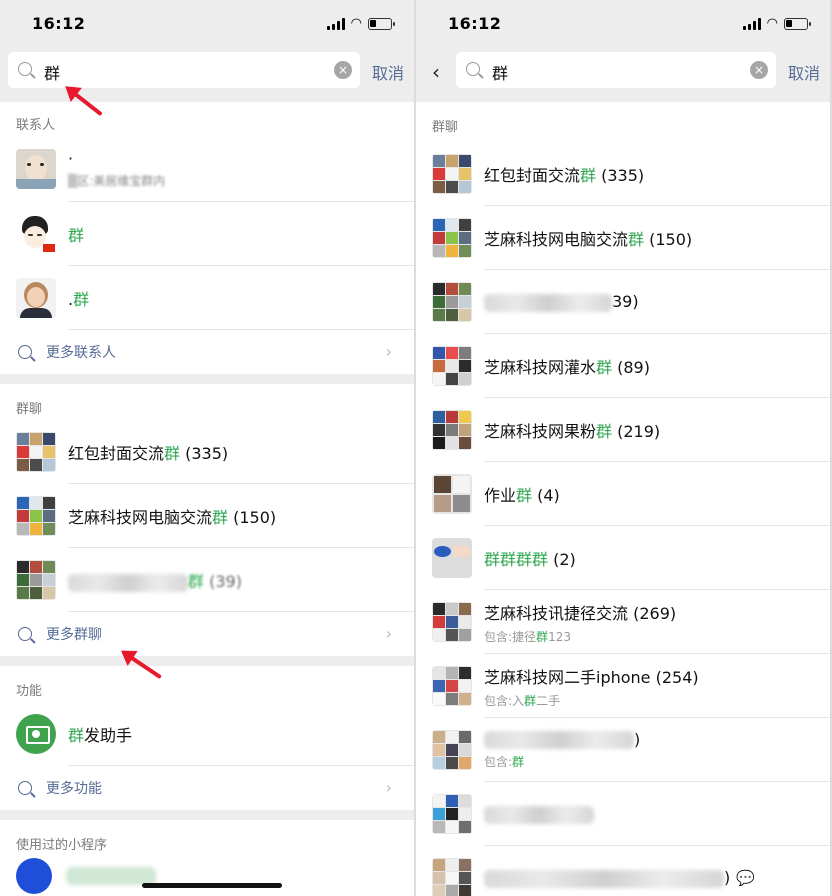  I want to click on group-name: 芝麻科技网电脑交流, so click(140, 517).